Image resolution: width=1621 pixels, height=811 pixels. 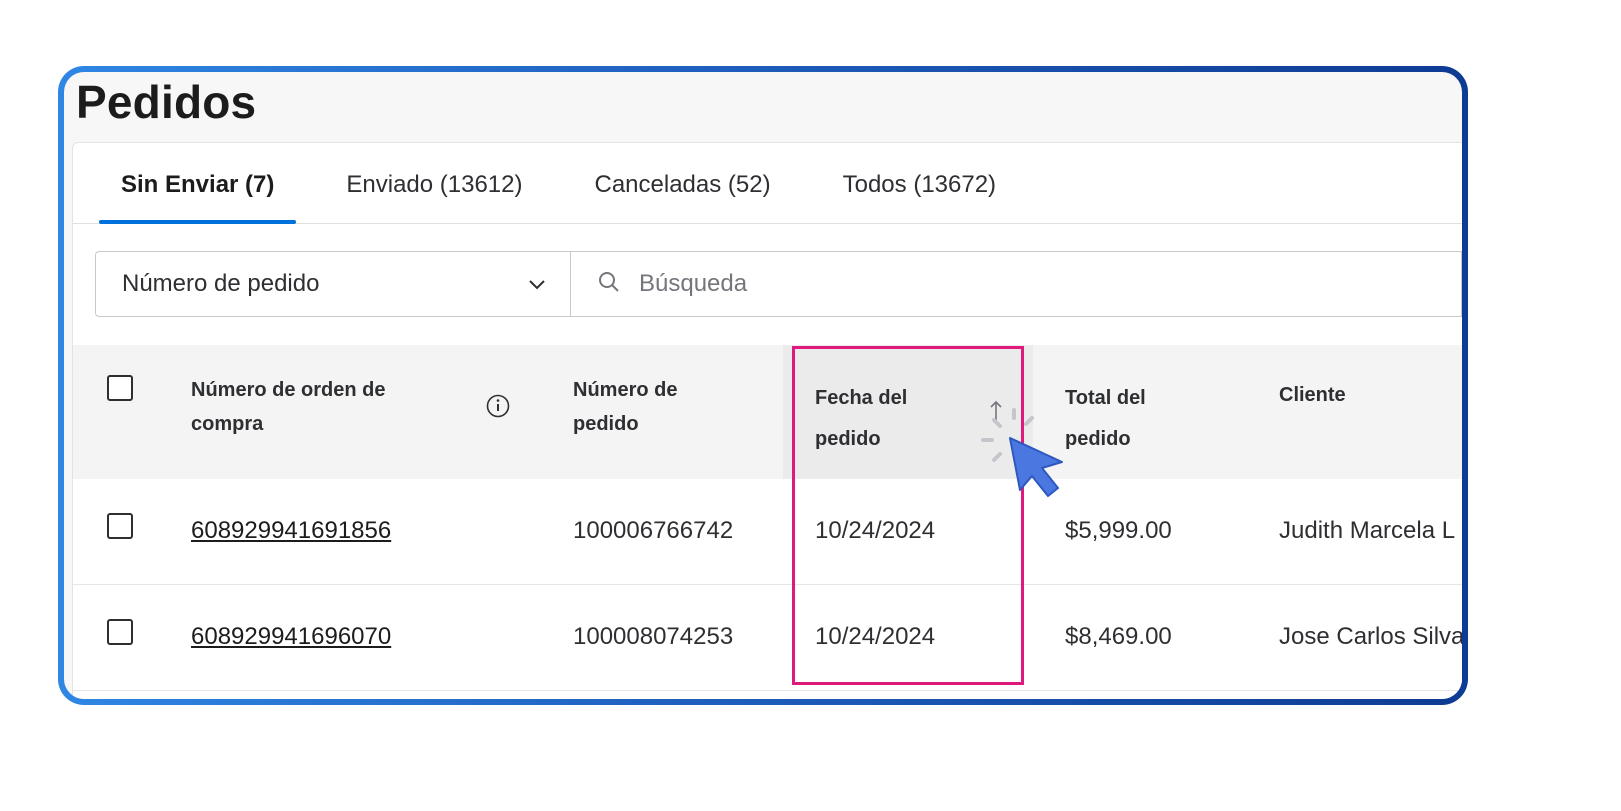 What do you see at coordinates (537, 284) in the screenshot?
I see `chevron-down-icon` at bounding box center [537, 284].